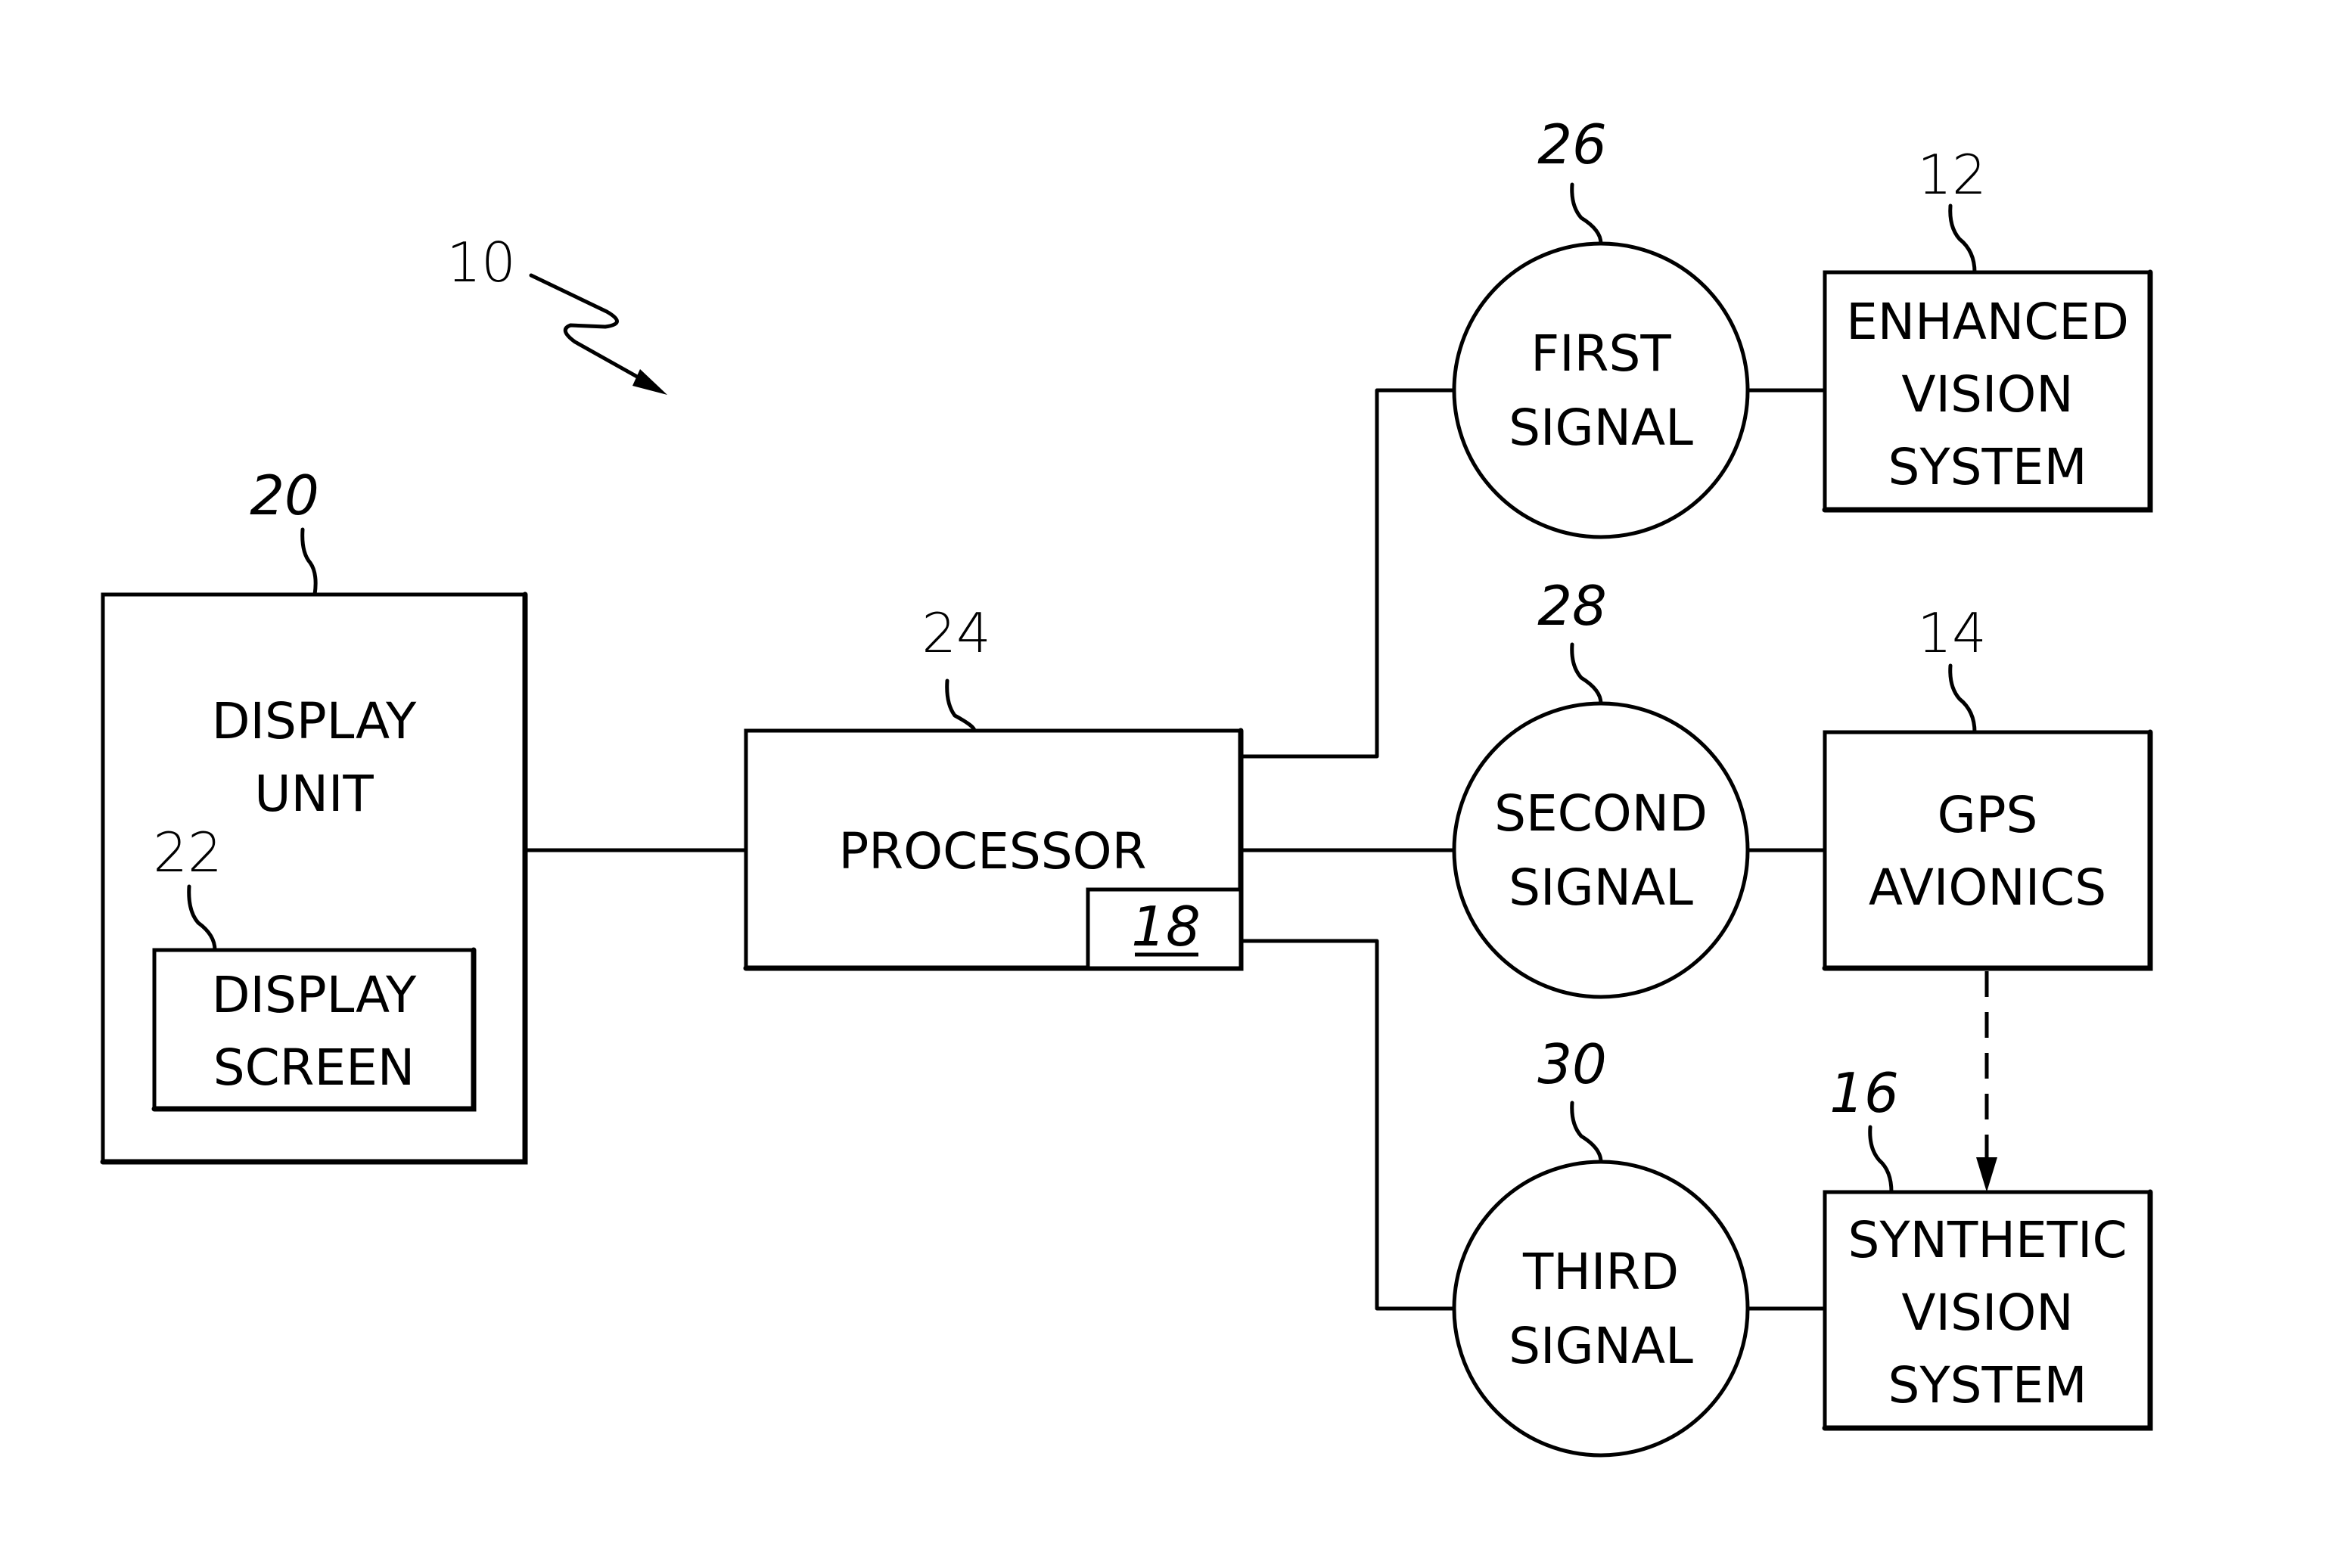 The height and width of the screenshot is (1568, 2334). Describe the element at coordinates (1601, 1309) in the screenshot. I see `third-signal-circle` at that location.